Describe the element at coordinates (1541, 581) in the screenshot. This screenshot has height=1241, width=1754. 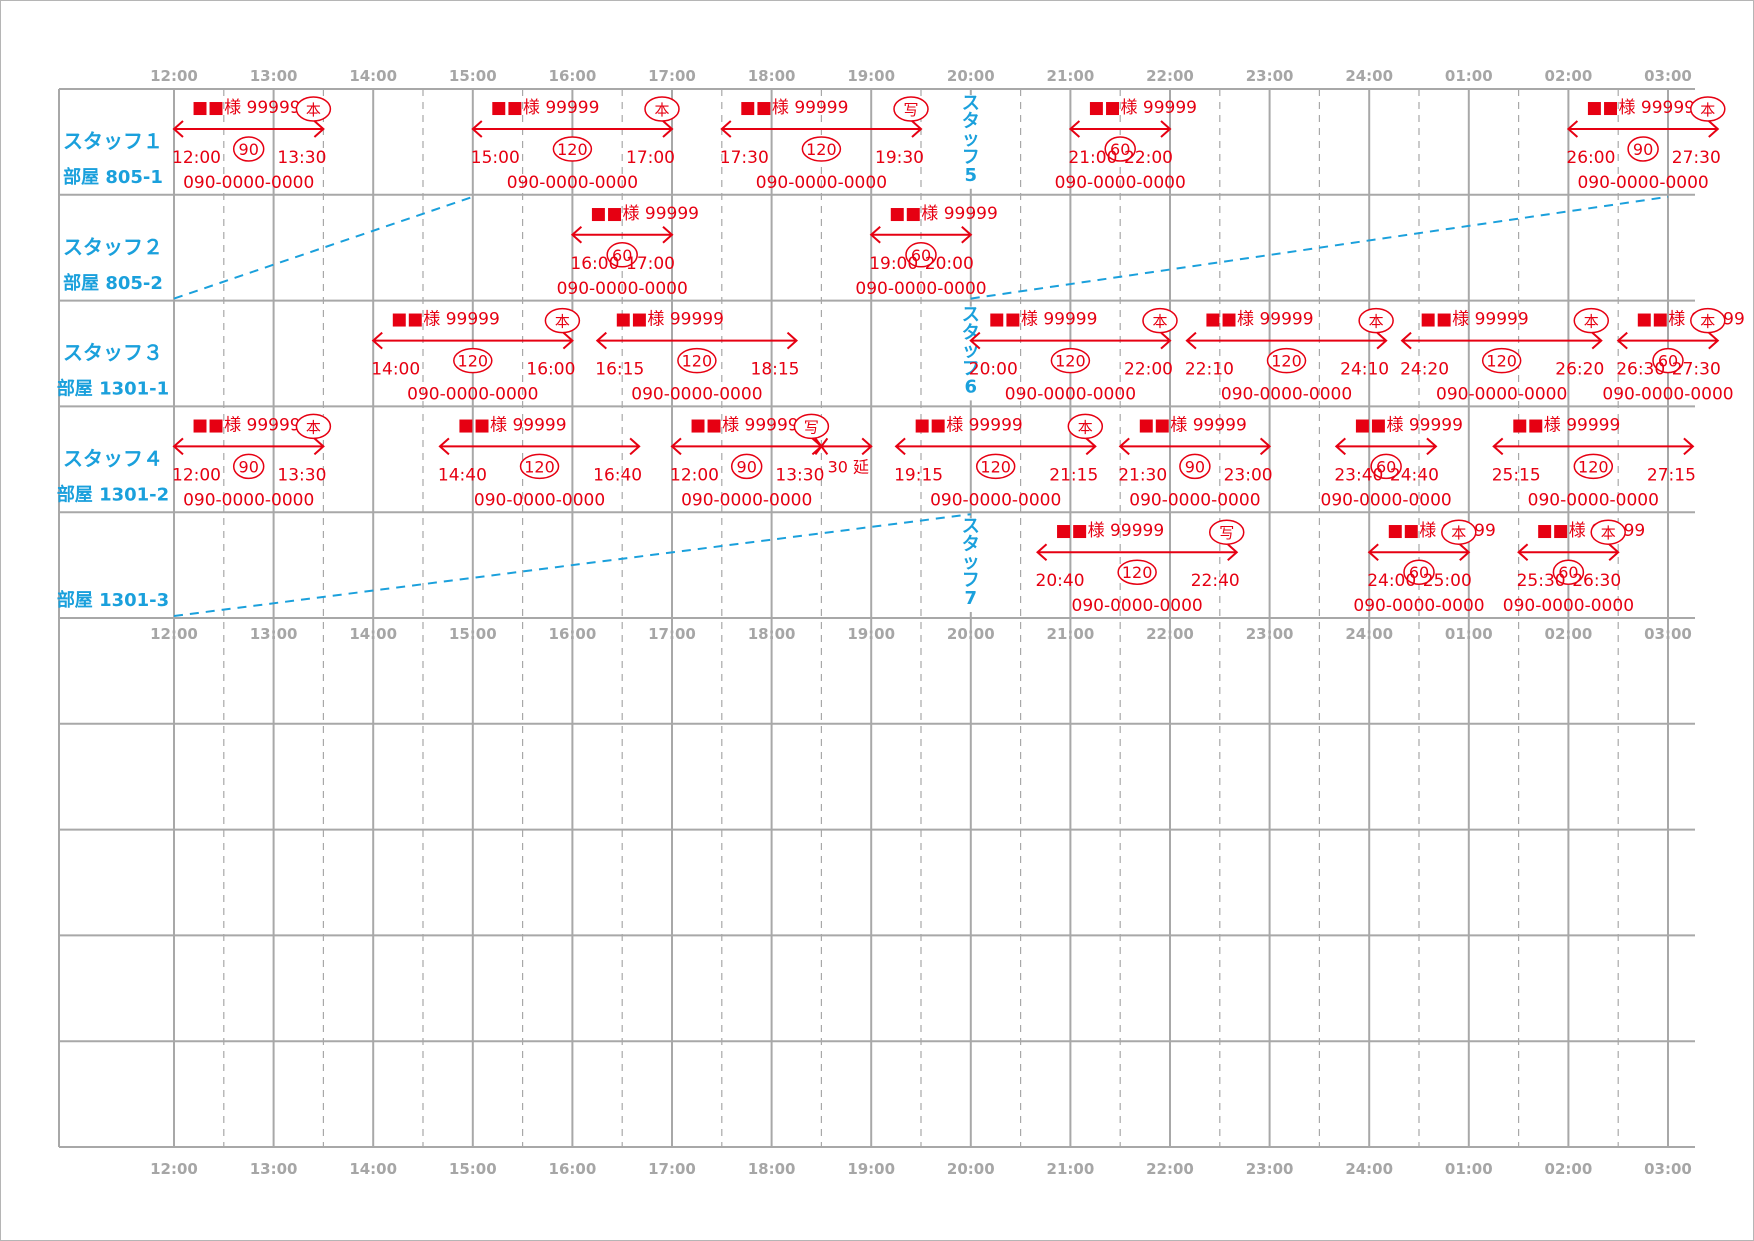
I see `booking-start-time: 25:30` at that location.